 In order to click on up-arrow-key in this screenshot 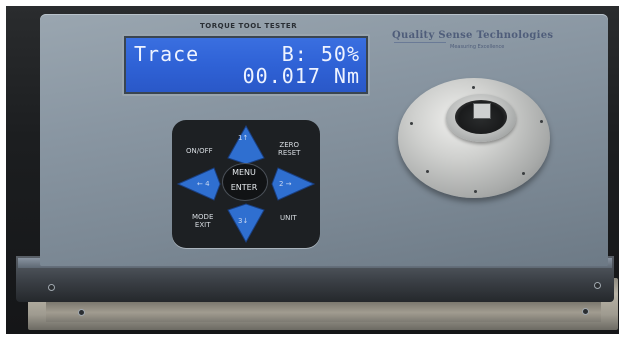, I will do `click(246, 144)`.